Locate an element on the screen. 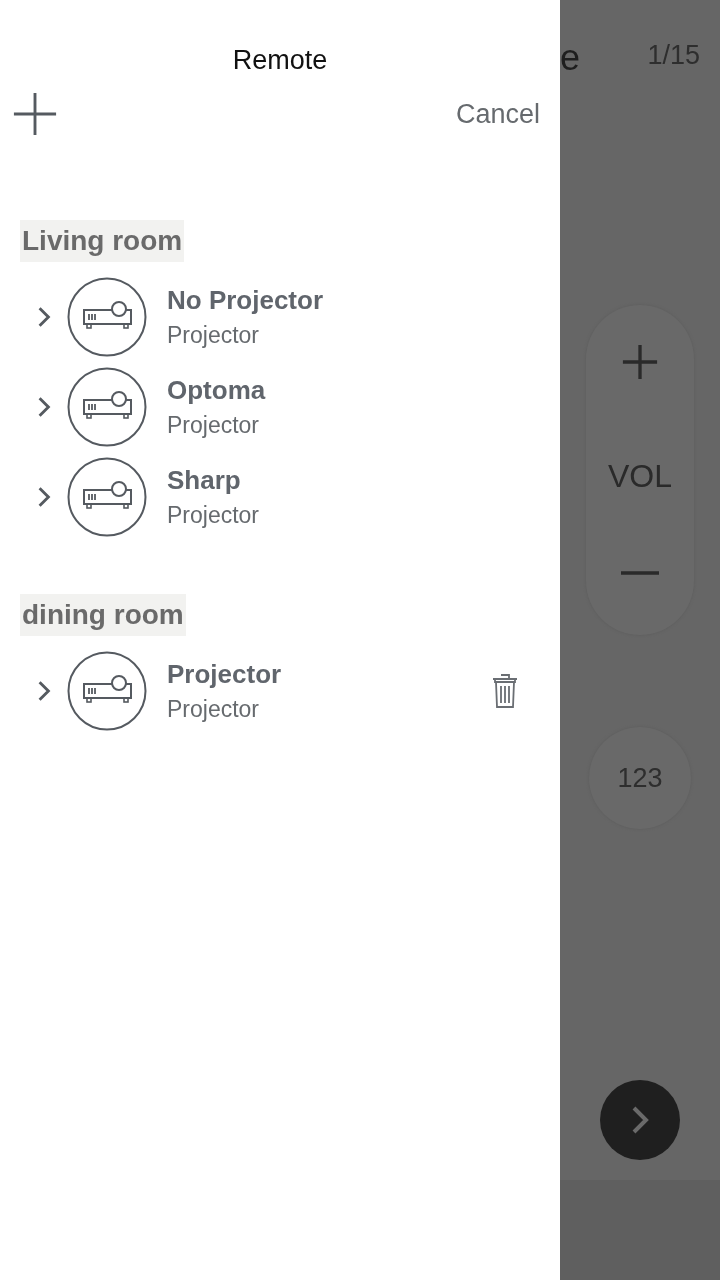 This screenshot has height=1280, width=720. trash-icon is located at coordinates (505, 691).